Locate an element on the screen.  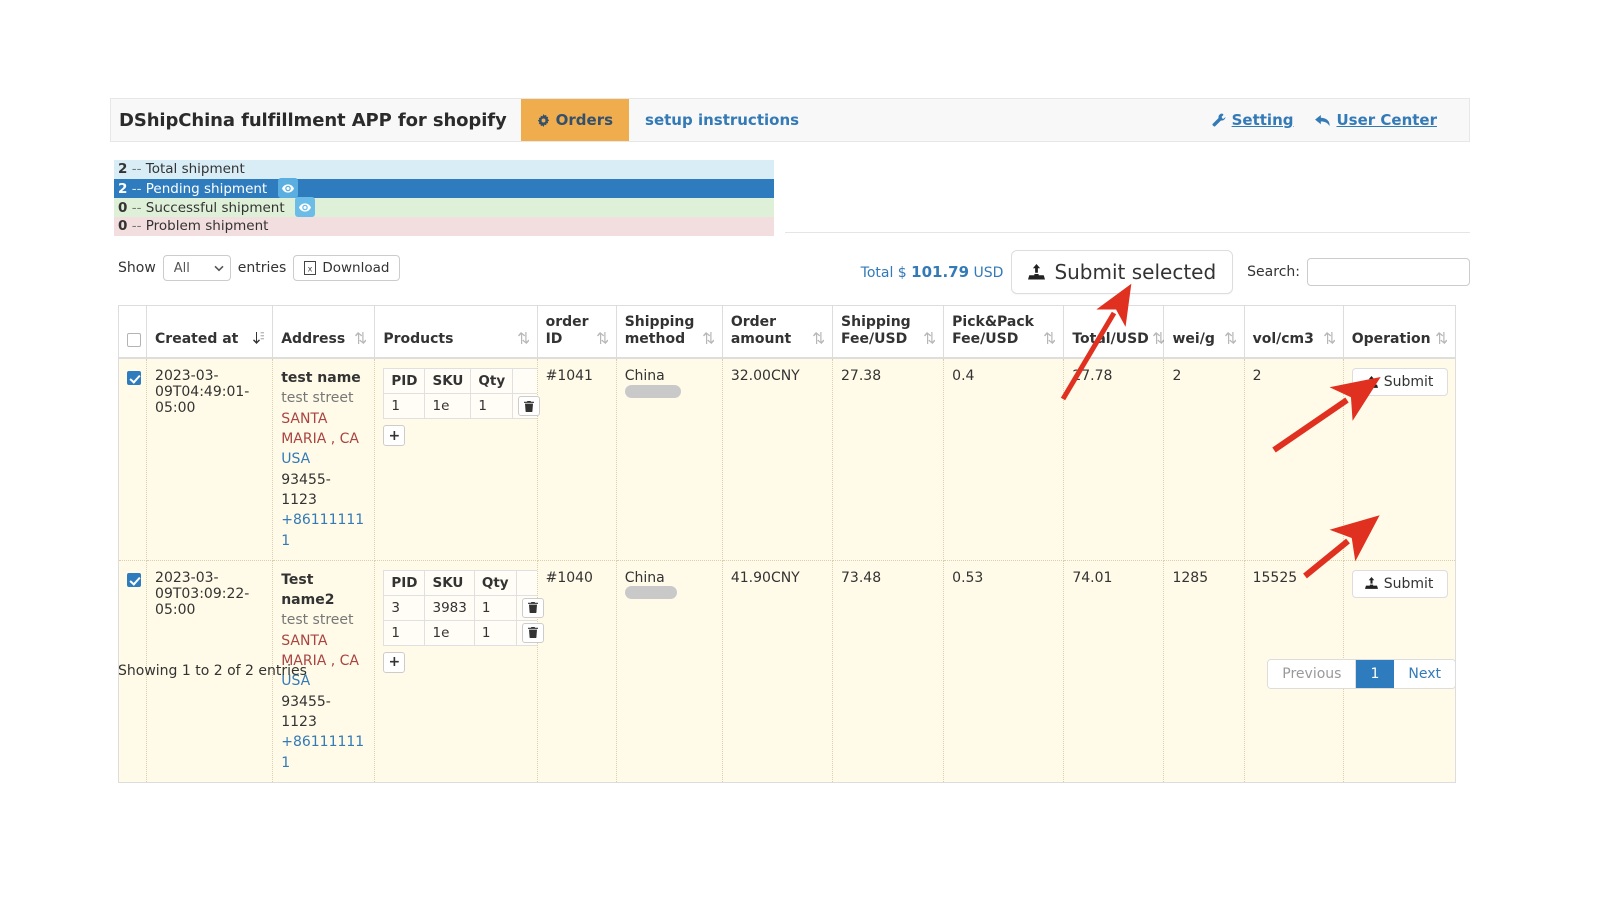
th-shipping-fee-label: Shipping Fee/USD is located at coordinates (876, 331).